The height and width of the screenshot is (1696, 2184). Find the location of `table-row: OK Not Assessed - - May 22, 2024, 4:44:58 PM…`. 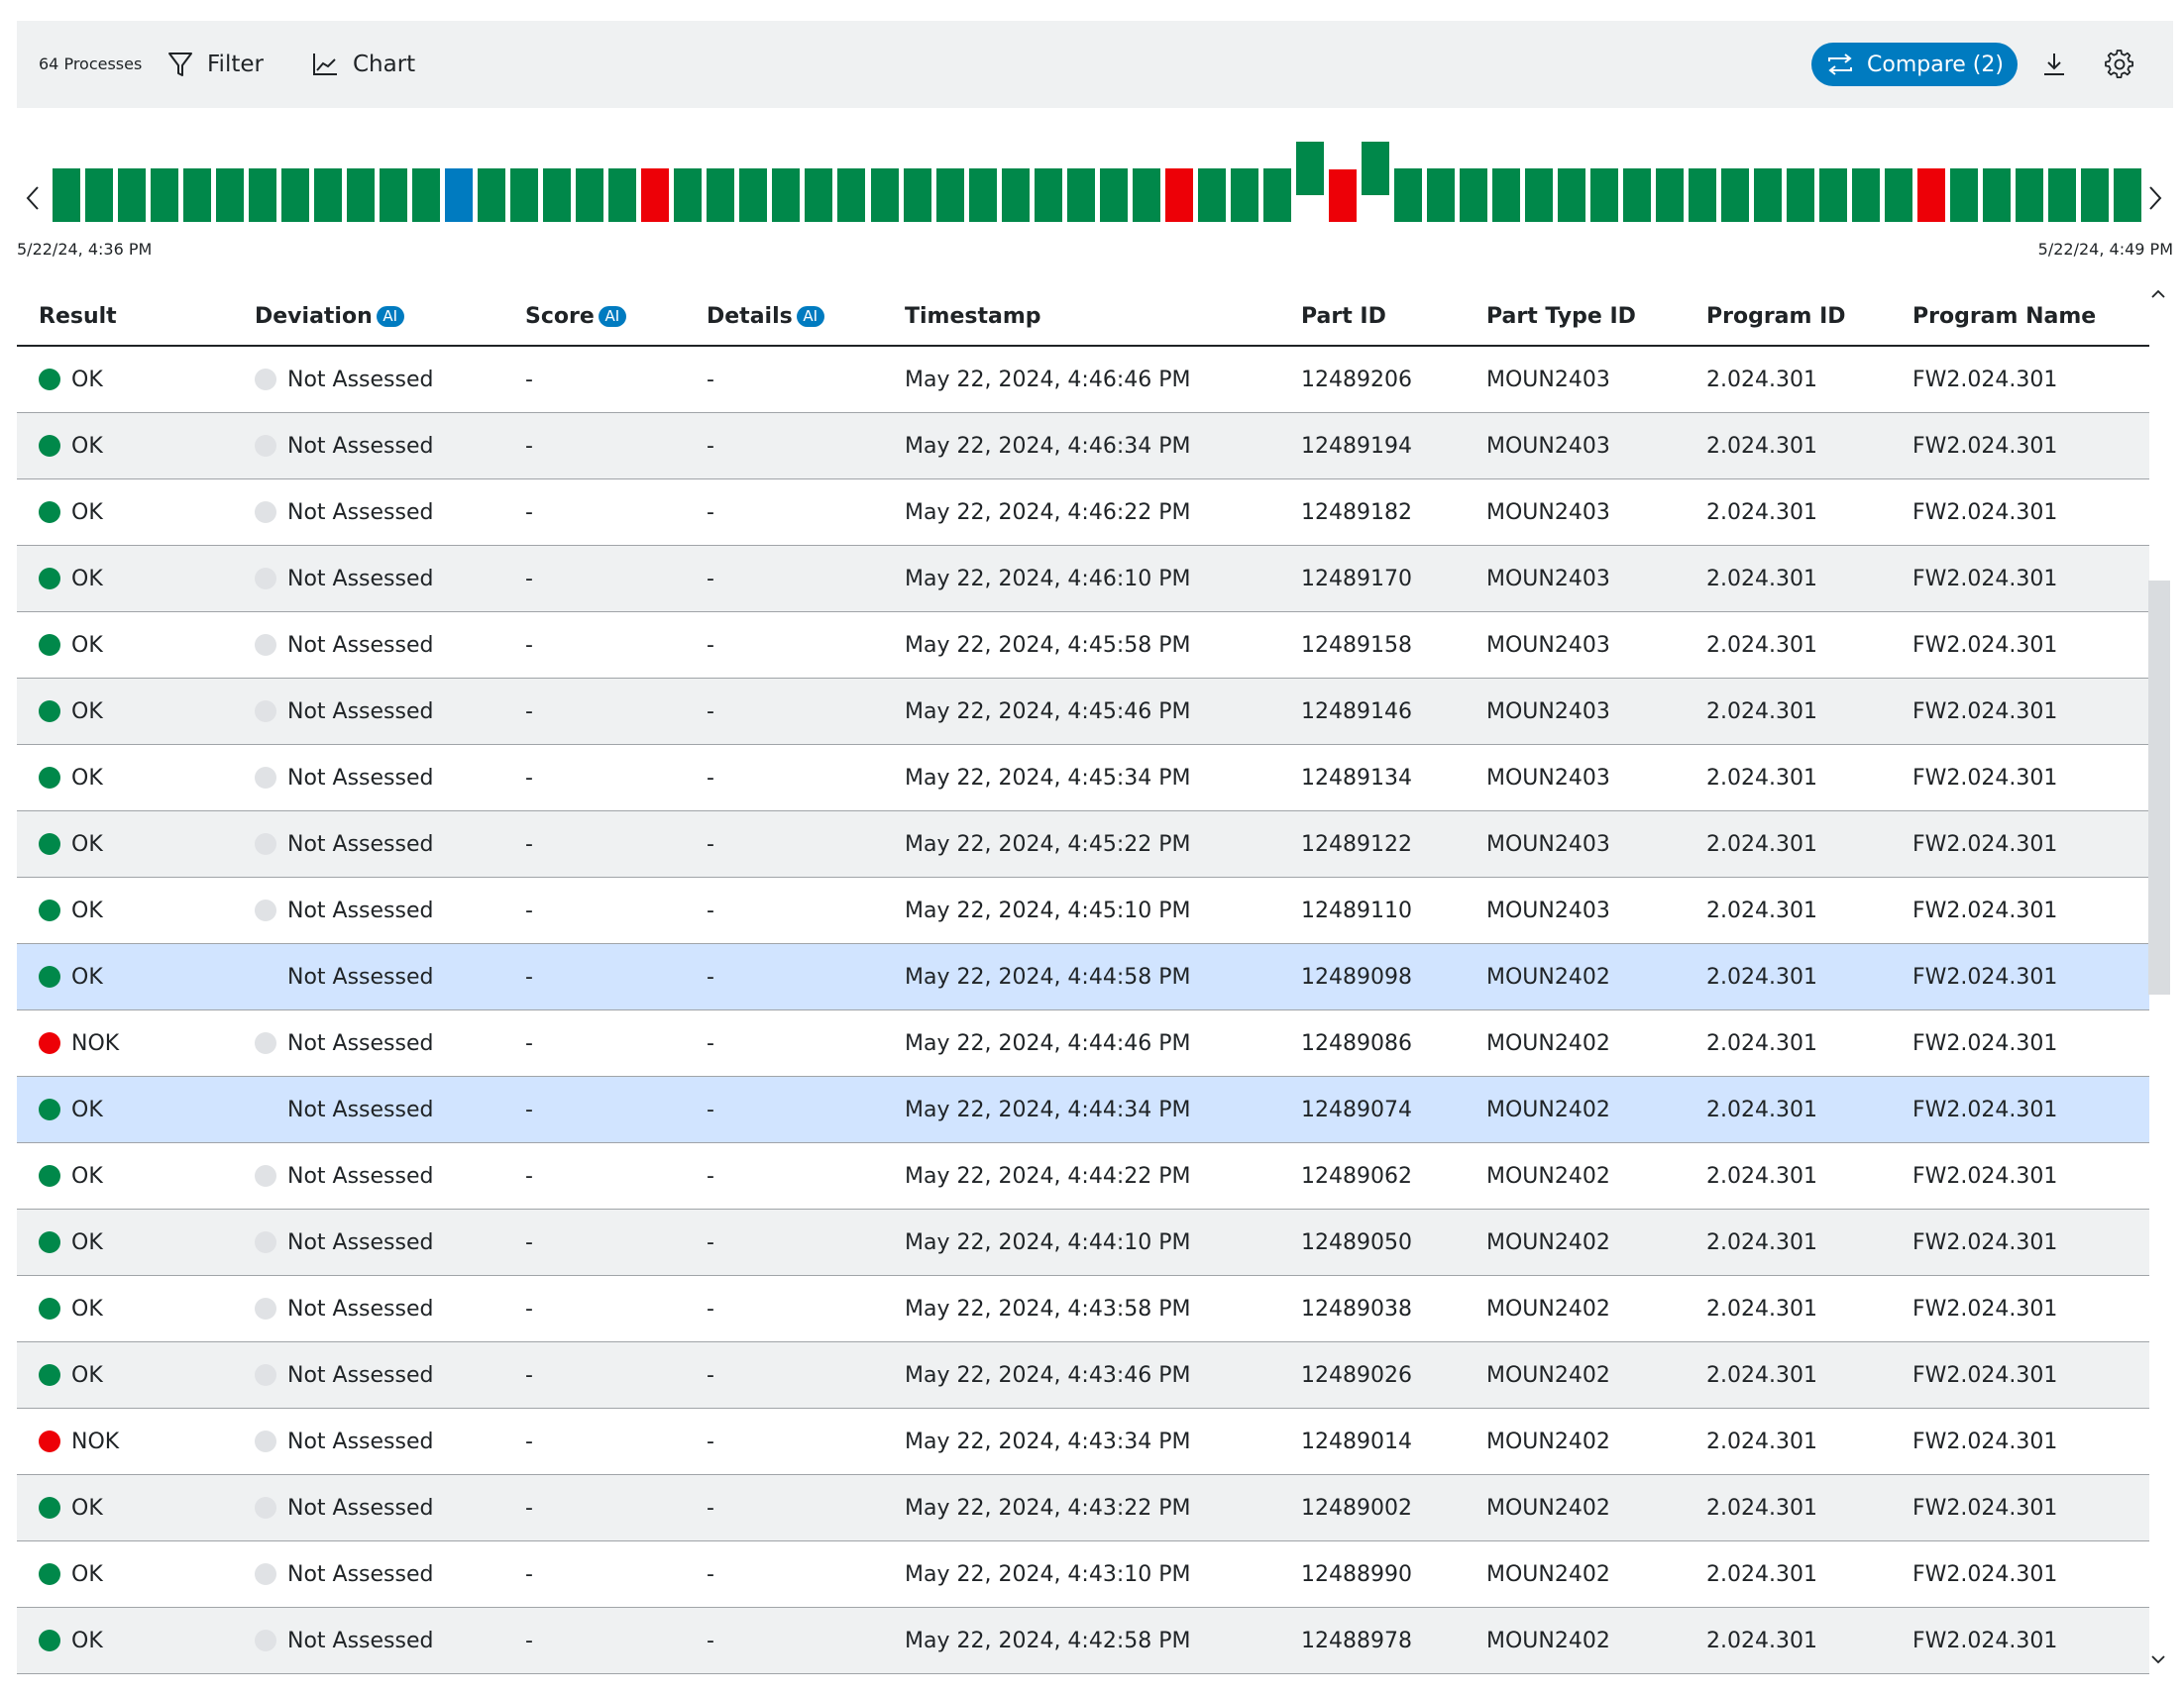

table-row: OK Not Assessed - - May 22, 2024, 4:44:58 PM… is located at coordinates (1083, 977).